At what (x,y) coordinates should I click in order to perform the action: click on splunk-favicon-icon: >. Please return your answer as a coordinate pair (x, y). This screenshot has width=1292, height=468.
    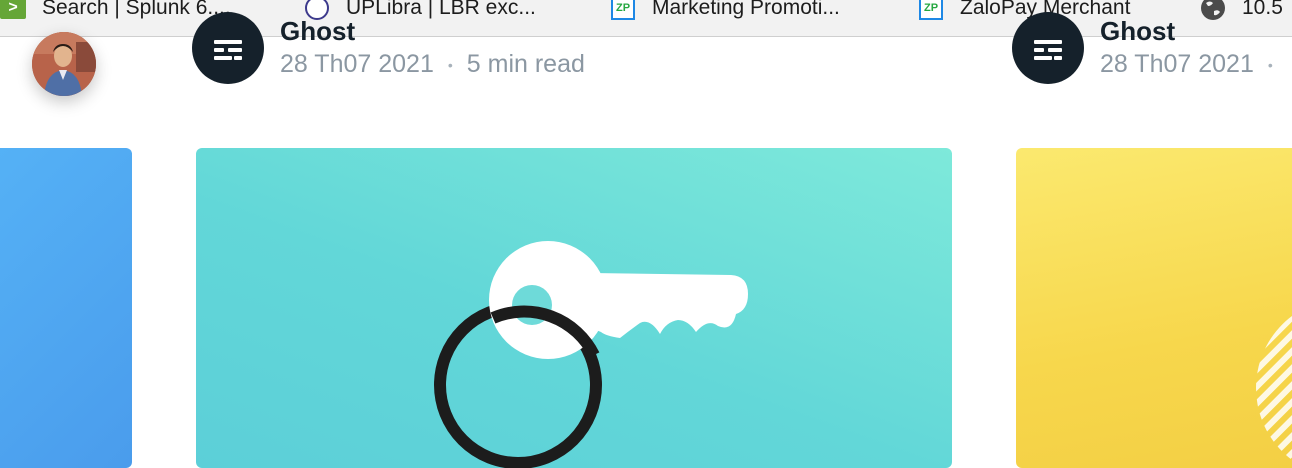
    Looking at the image, I should click on (13, 10).